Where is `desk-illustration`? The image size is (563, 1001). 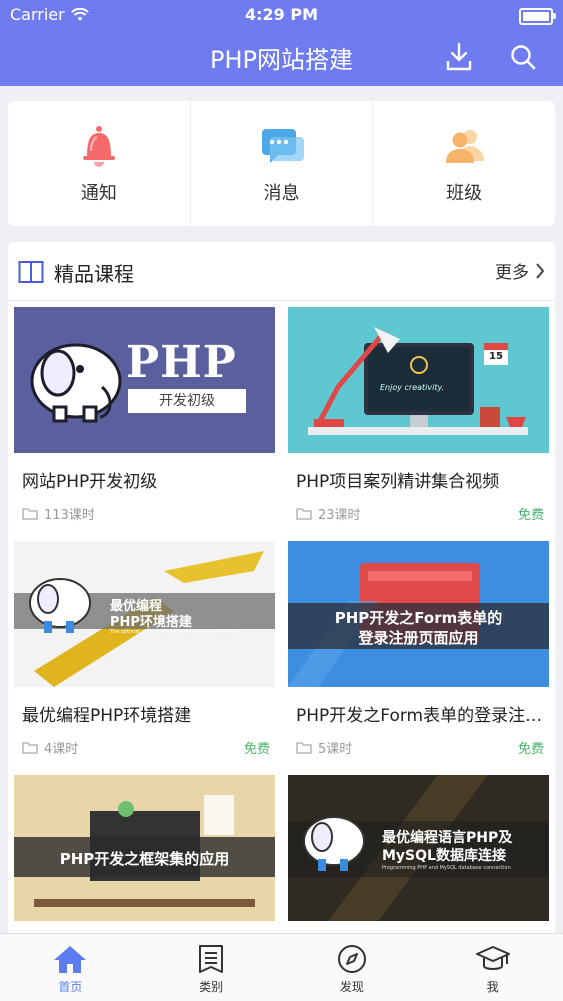 desk-illustration is located at coordinates (418, 381).